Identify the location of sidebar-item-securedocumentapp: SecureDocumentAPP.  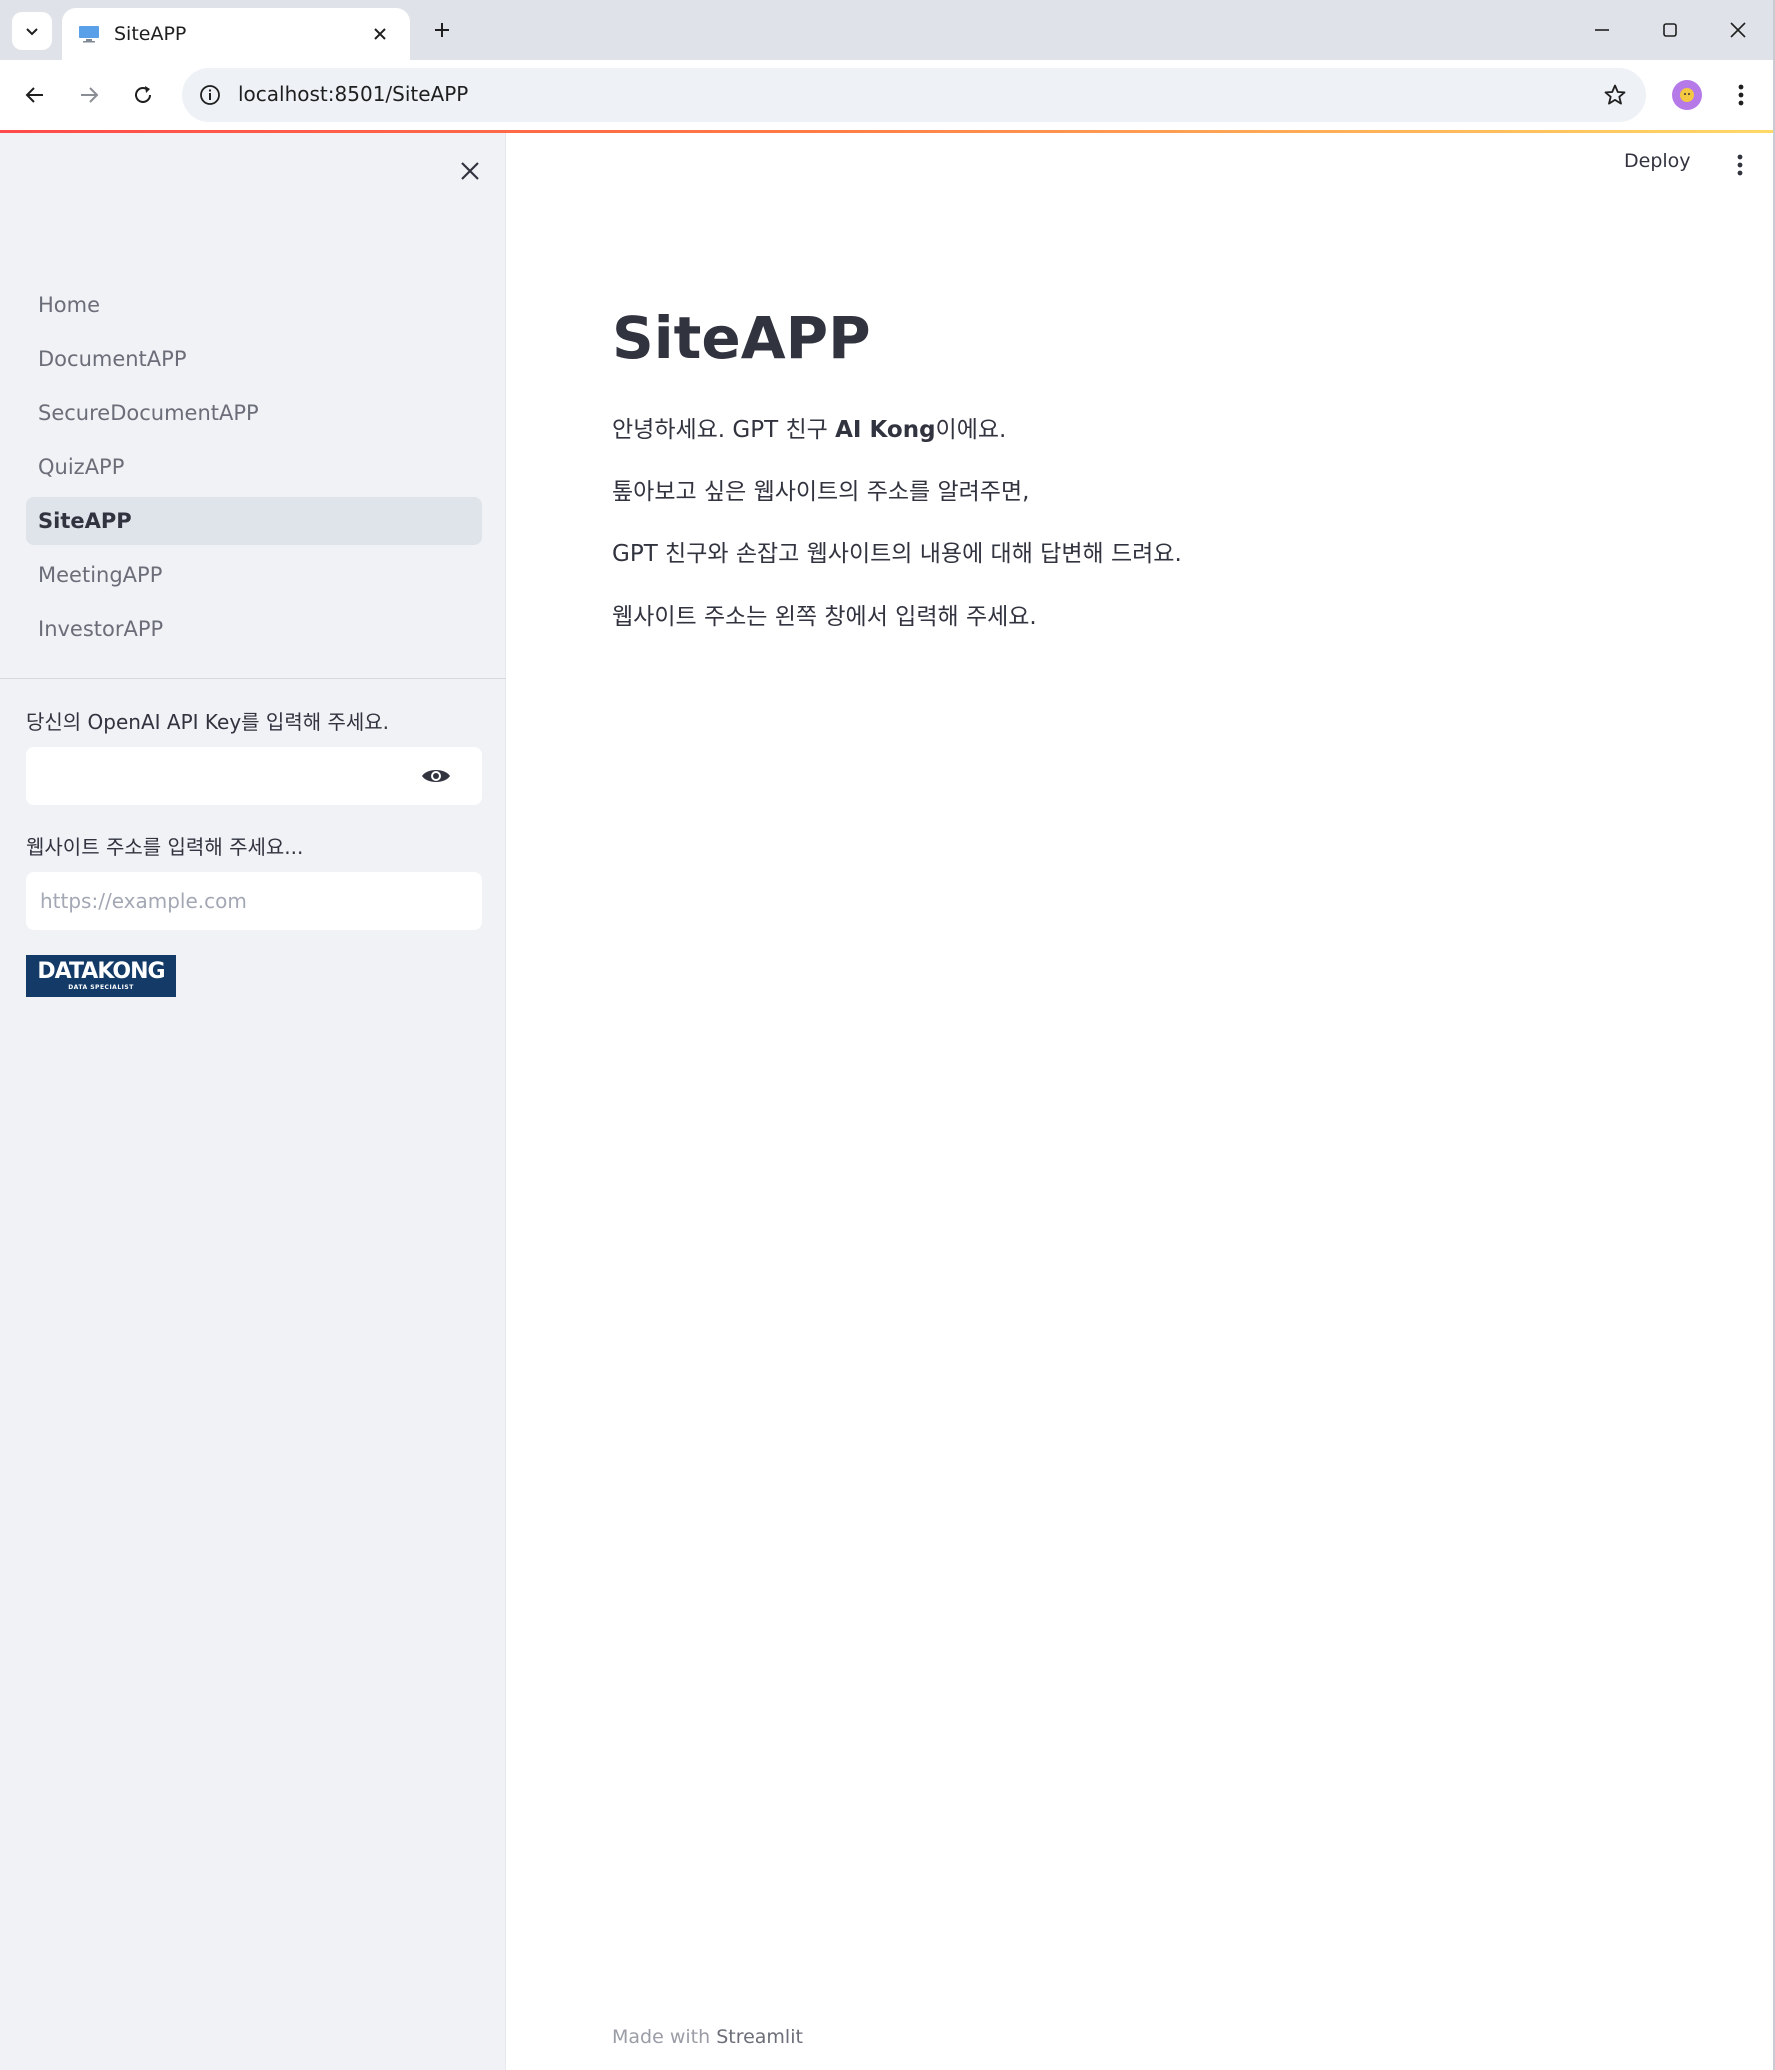
(254, 413).